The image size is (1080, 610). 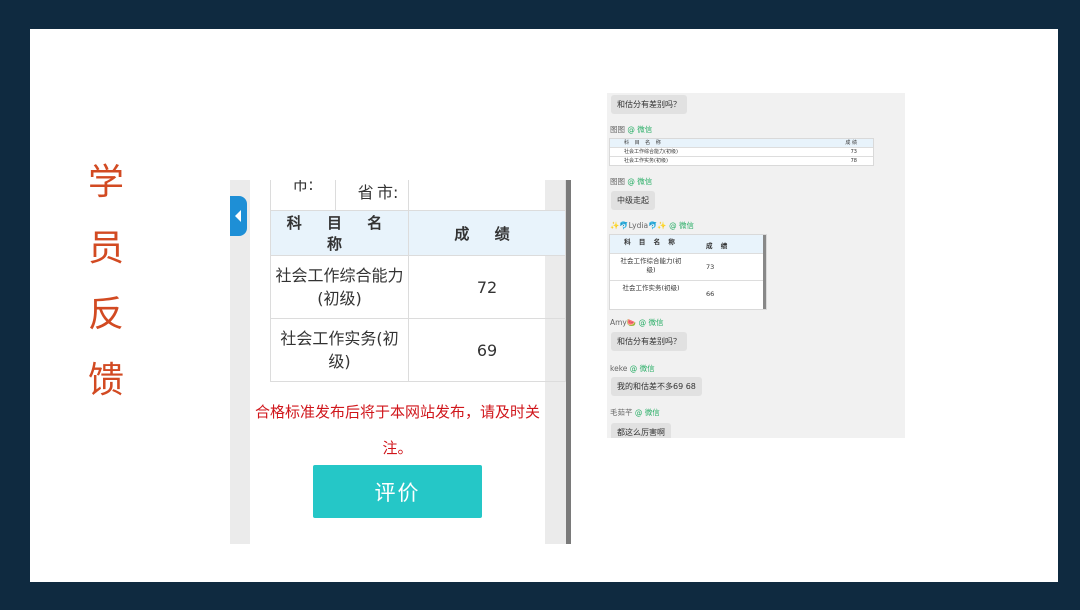 I want to click on mini-score-table: 科 目 名 称成 绩 社会工作综合能力(初级) 73 社会工作实务(初级) 66, so click(x=688, y=272).